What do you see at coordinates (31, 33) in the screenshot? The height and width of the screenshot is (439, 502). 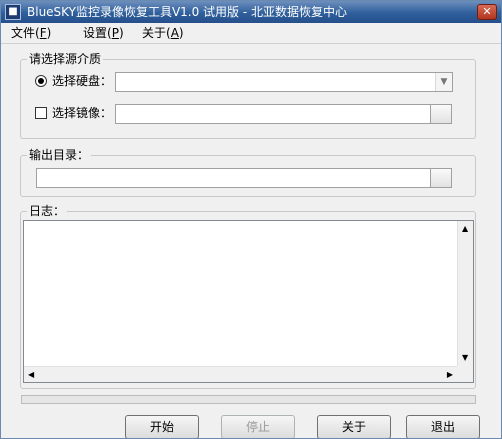 I see `menu-file: 文件(F)` at bounding box center [31, 33].